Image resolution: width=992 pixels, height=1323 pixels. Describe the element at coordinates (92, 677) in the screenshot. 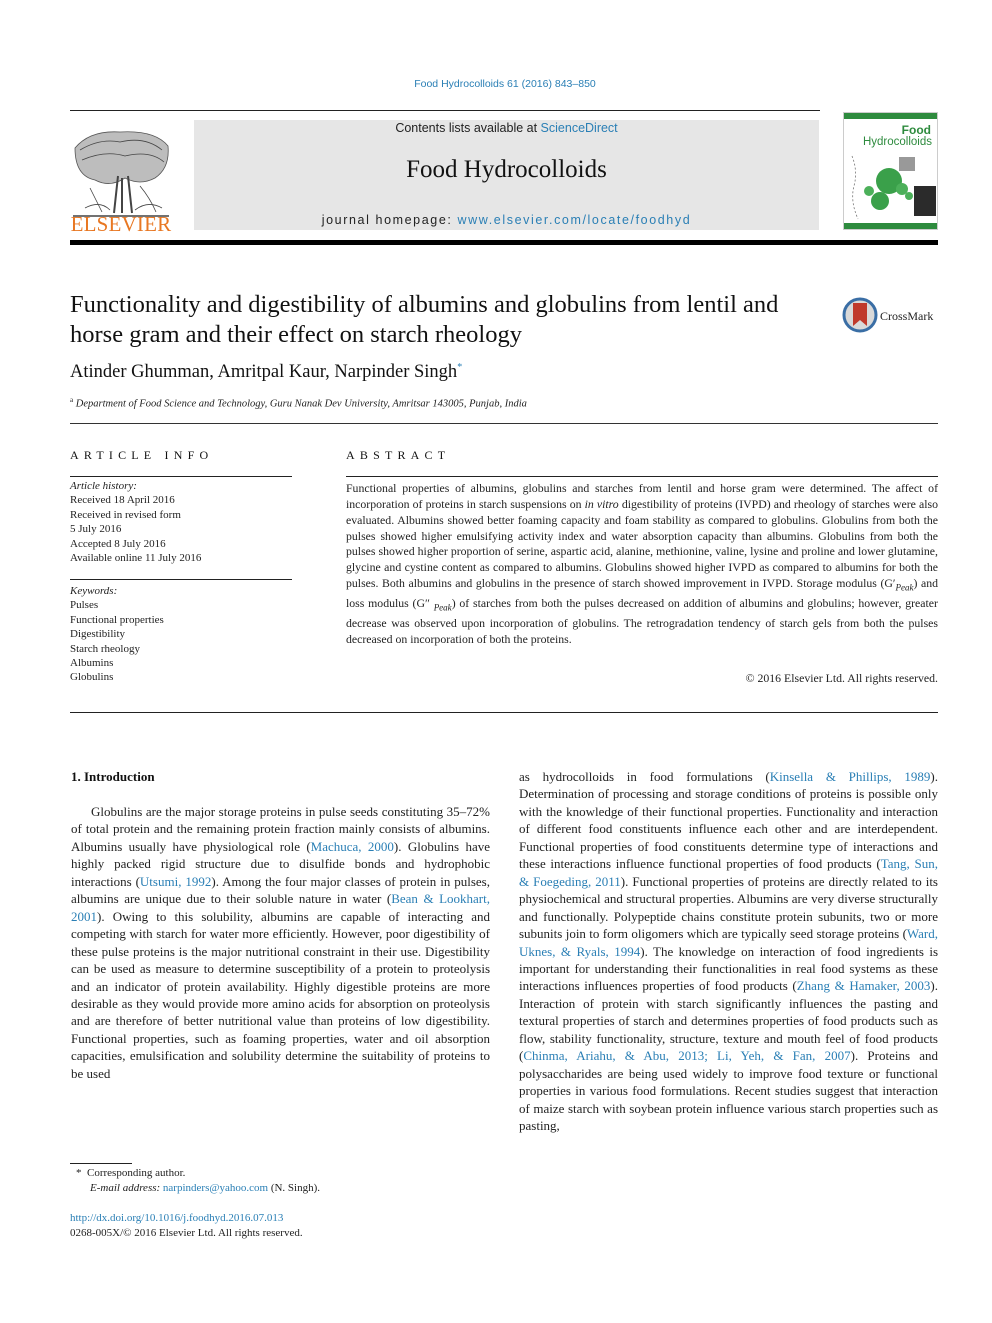

I see `keyword-item: Globulins` at that location.